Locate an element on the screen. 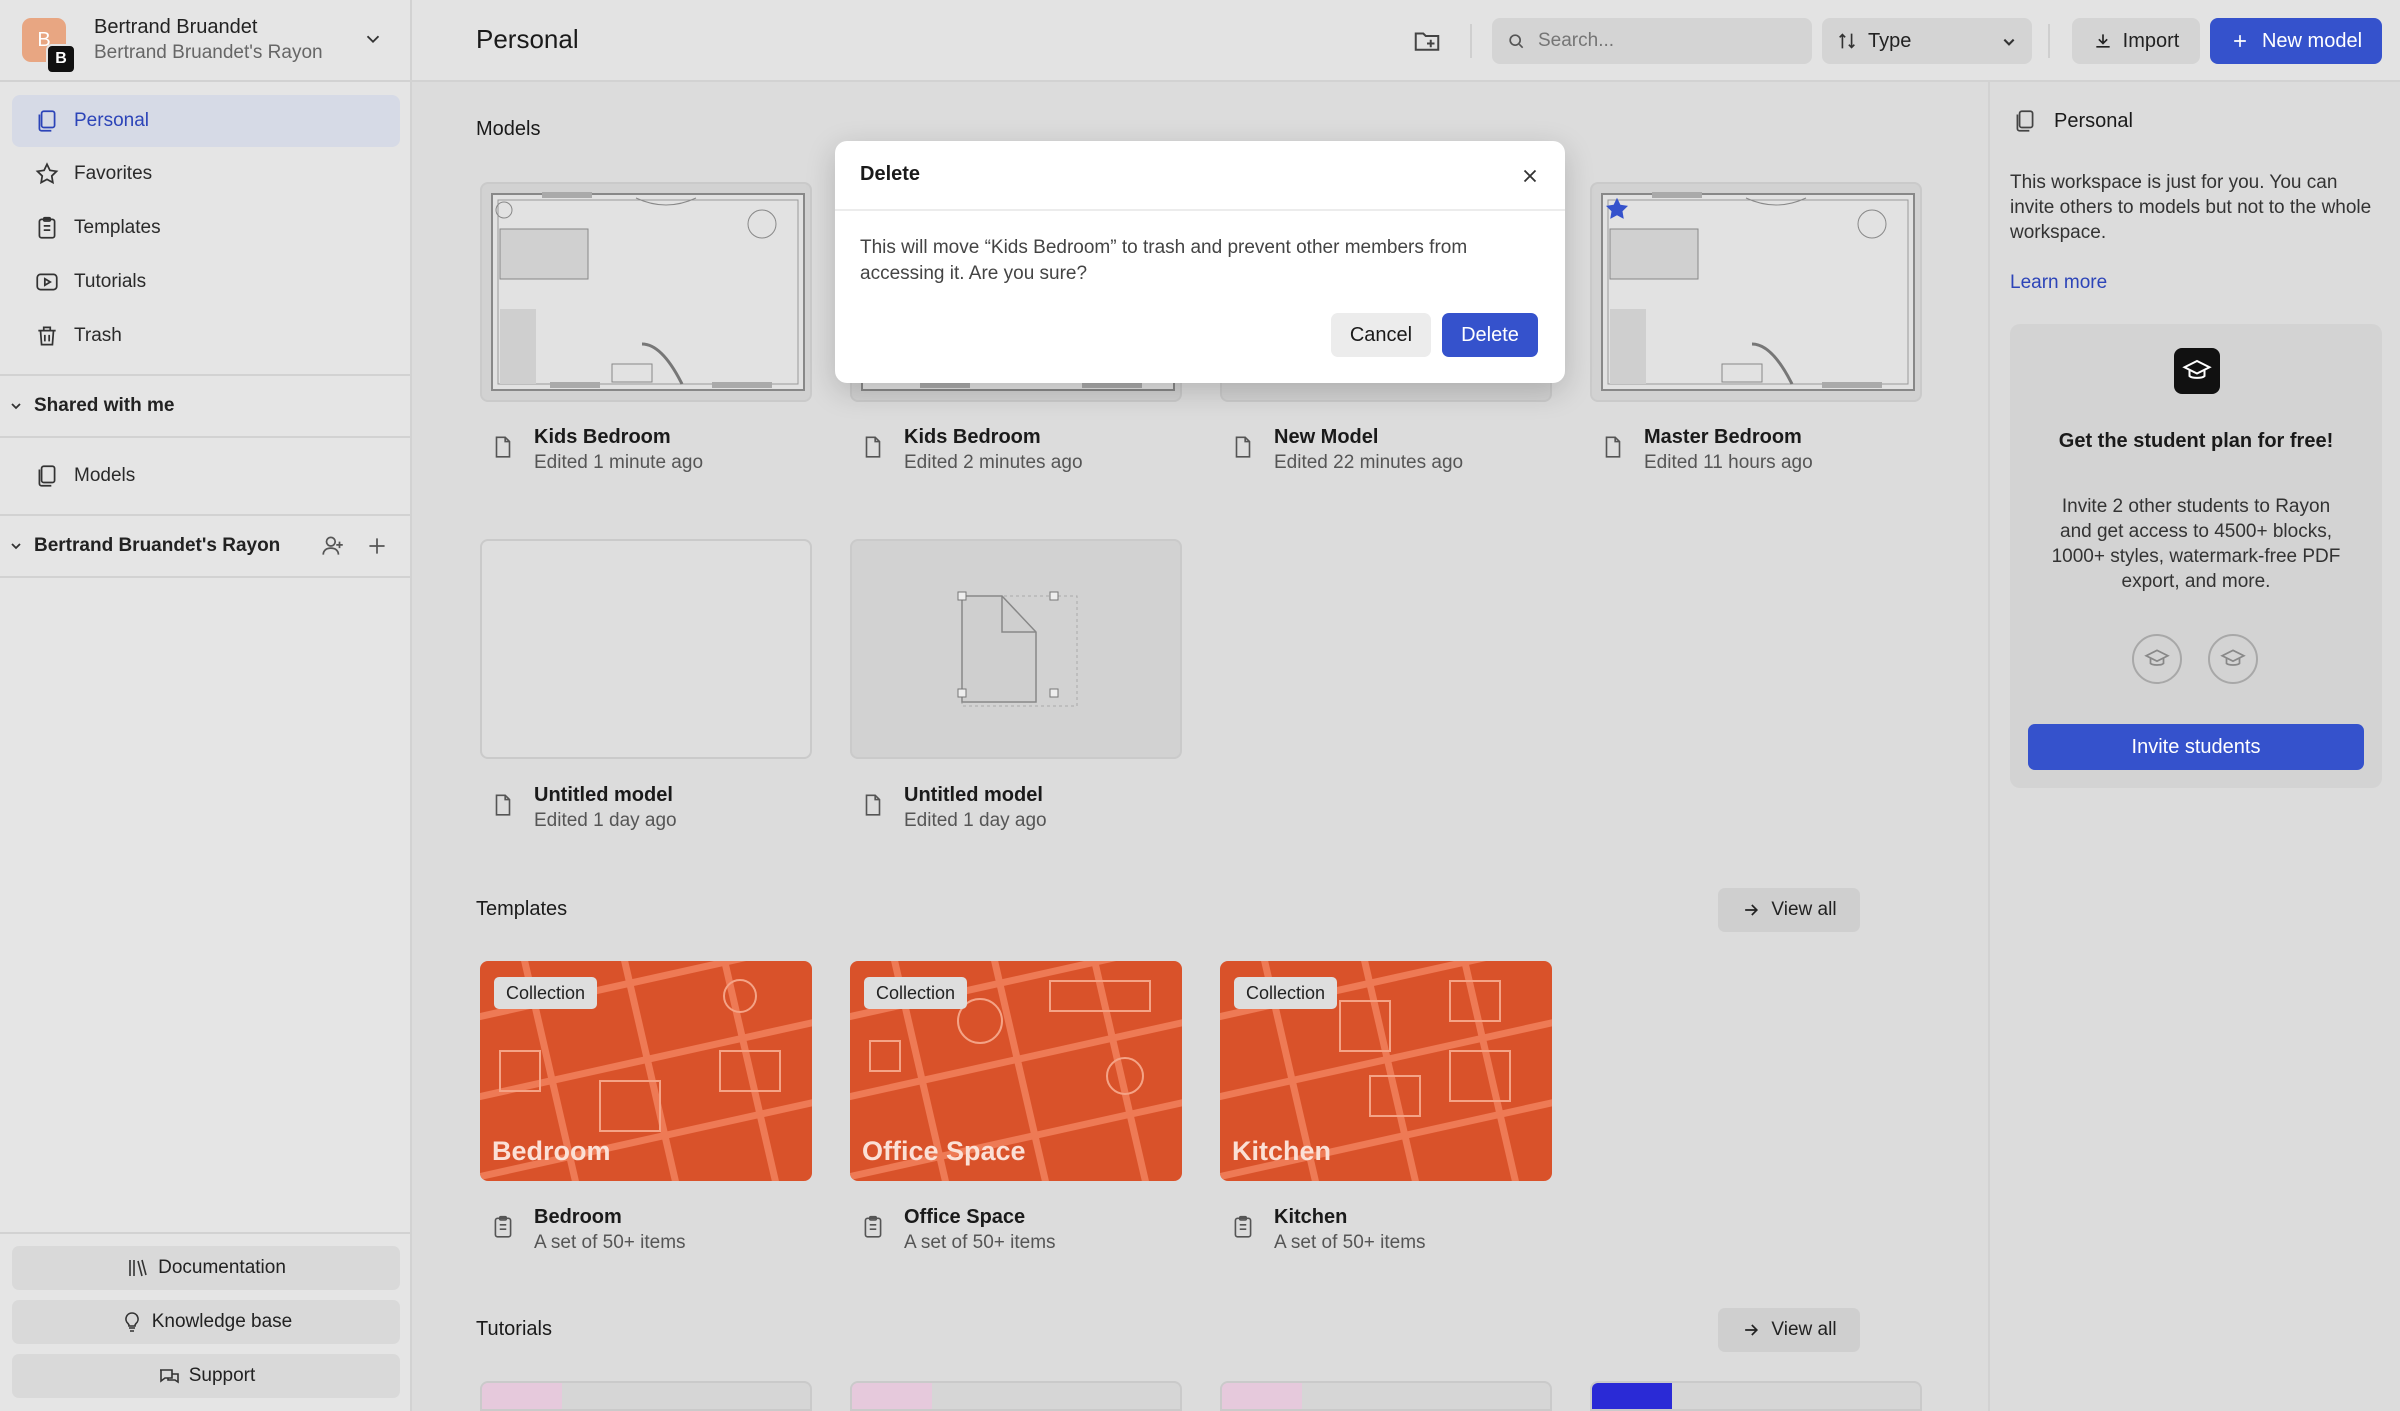 The width and height of the screenshot is (2400, 1411). template-tag: Collection is located at coordinates (1286, 993).